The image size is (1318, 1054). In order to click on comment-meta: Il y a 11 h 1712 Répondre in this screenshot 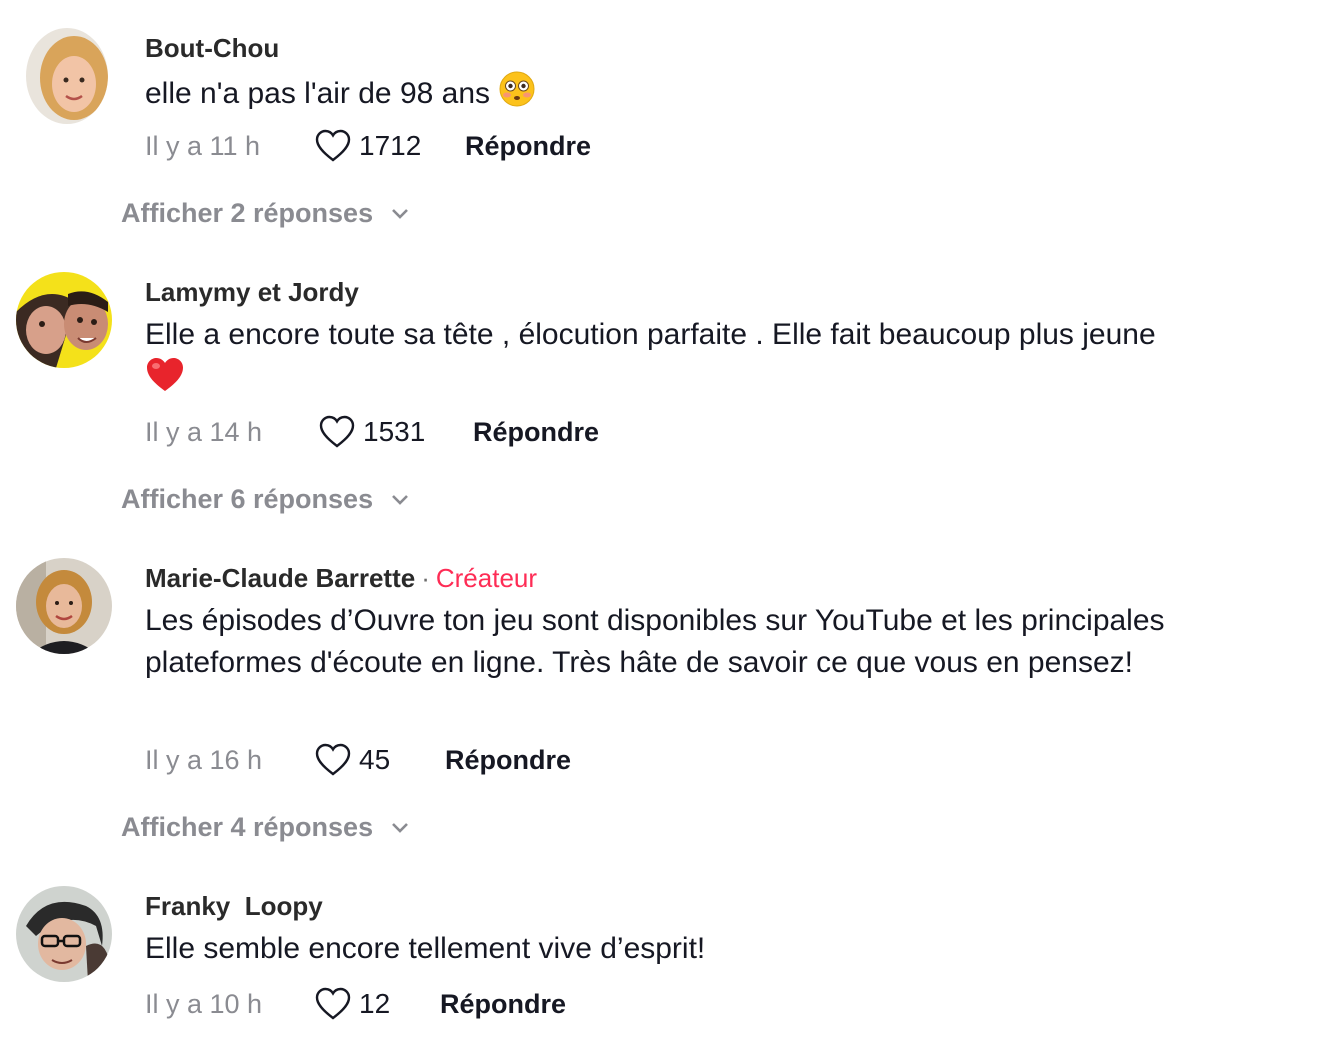, I will do `click(368, 146)`.